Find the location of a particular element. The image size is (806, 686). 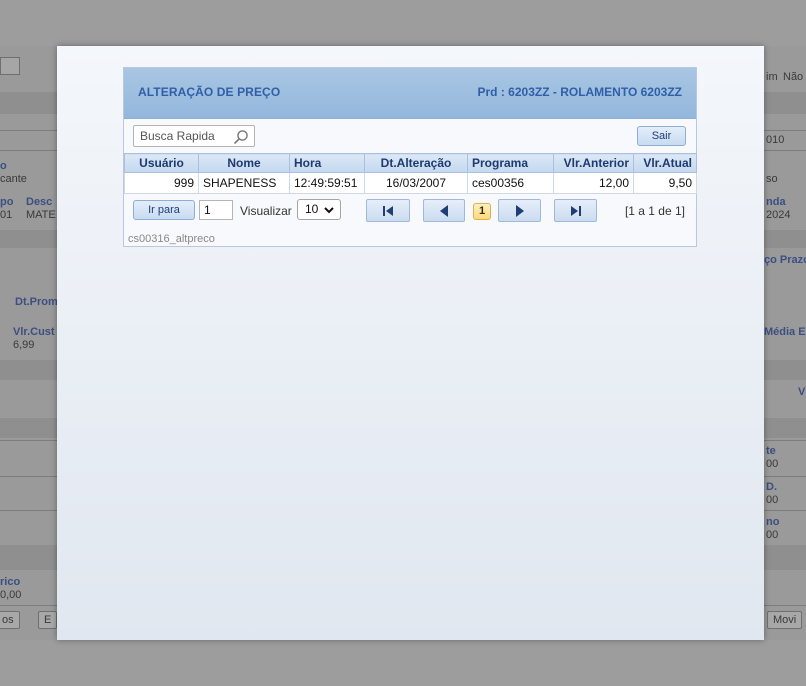

prev-page-button is located at coordinates (444, 210).